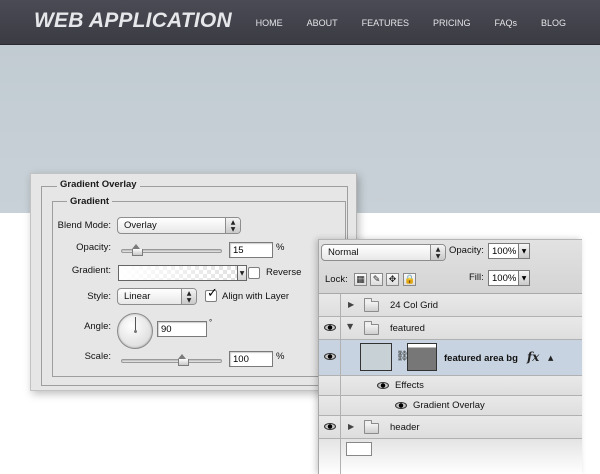  I want to click on gradient-label: Gradient:, so click(91, 270).